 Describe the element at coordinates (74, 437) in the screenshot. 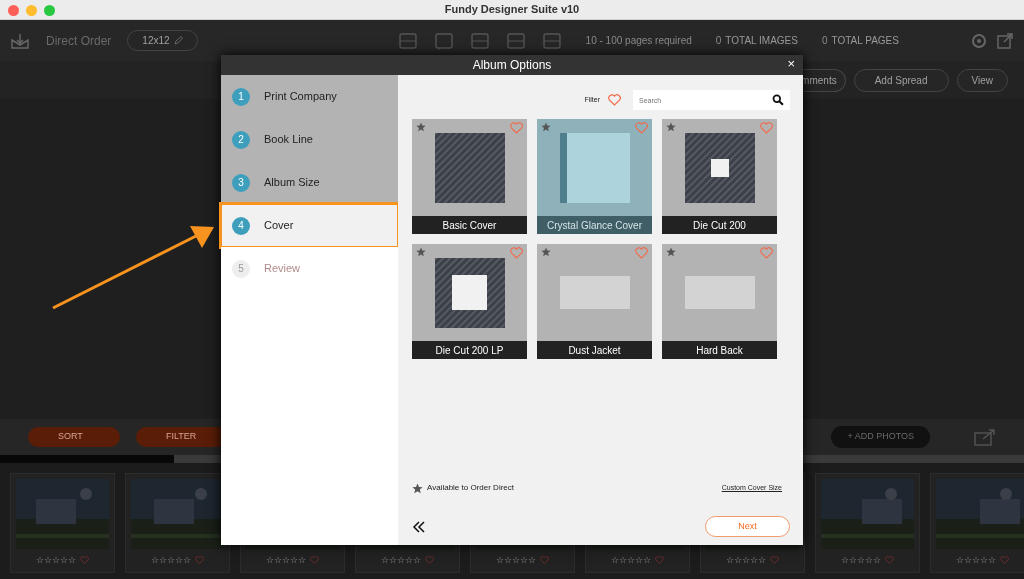

I see `sort-button: SORT` at that location.